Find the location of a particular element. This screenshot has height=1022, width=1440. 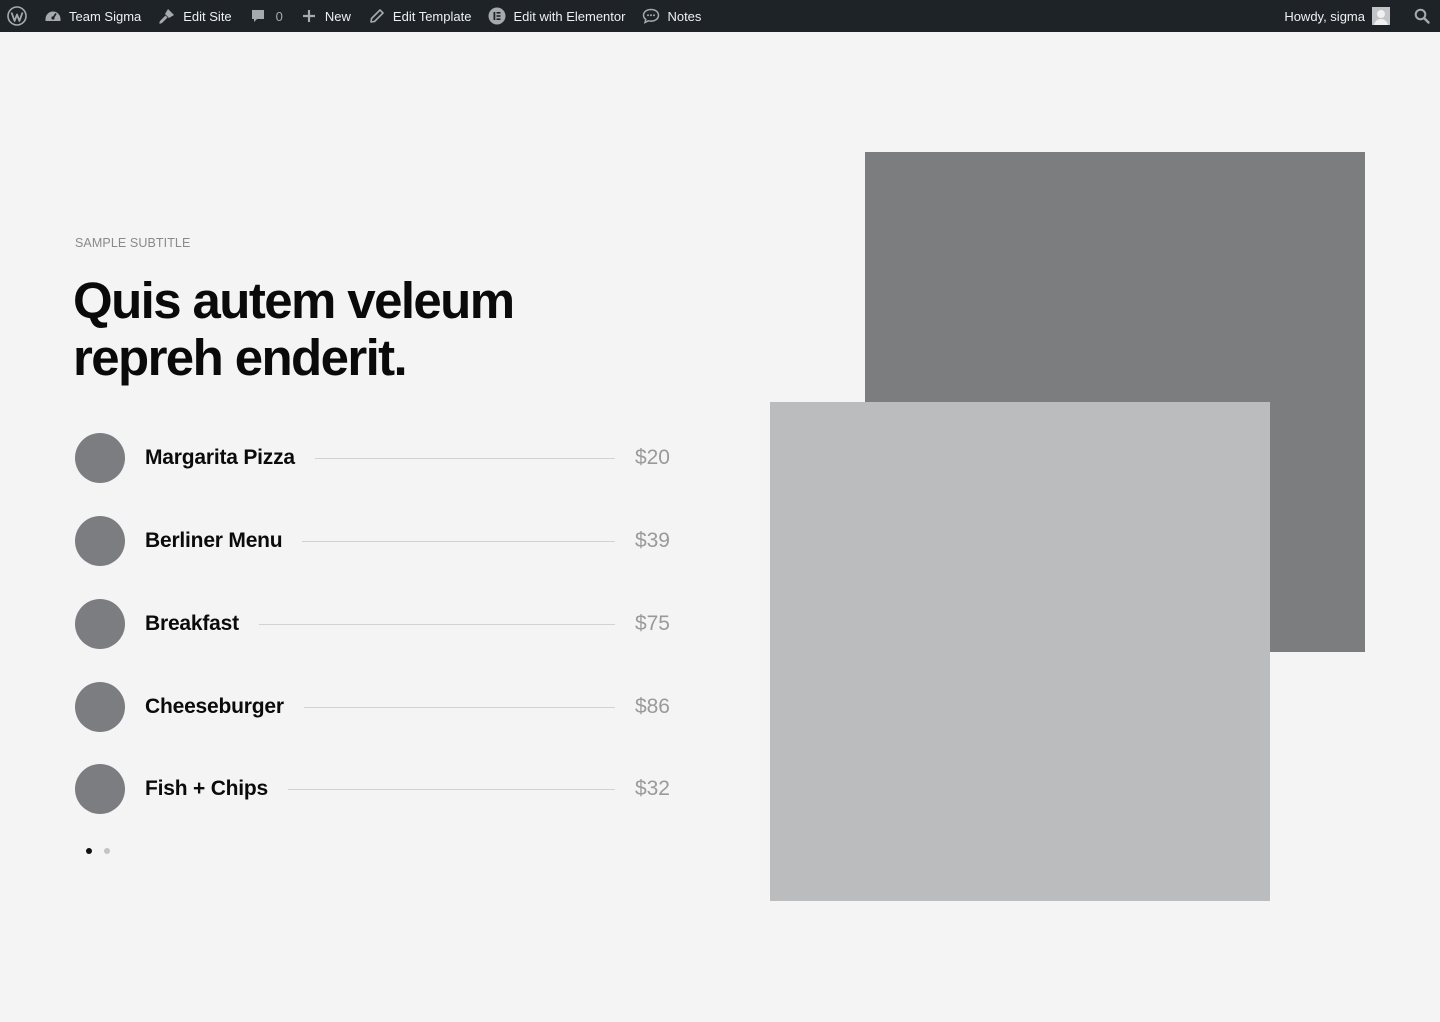

menu-item-price: $39 is located at coordinates (652, 540).